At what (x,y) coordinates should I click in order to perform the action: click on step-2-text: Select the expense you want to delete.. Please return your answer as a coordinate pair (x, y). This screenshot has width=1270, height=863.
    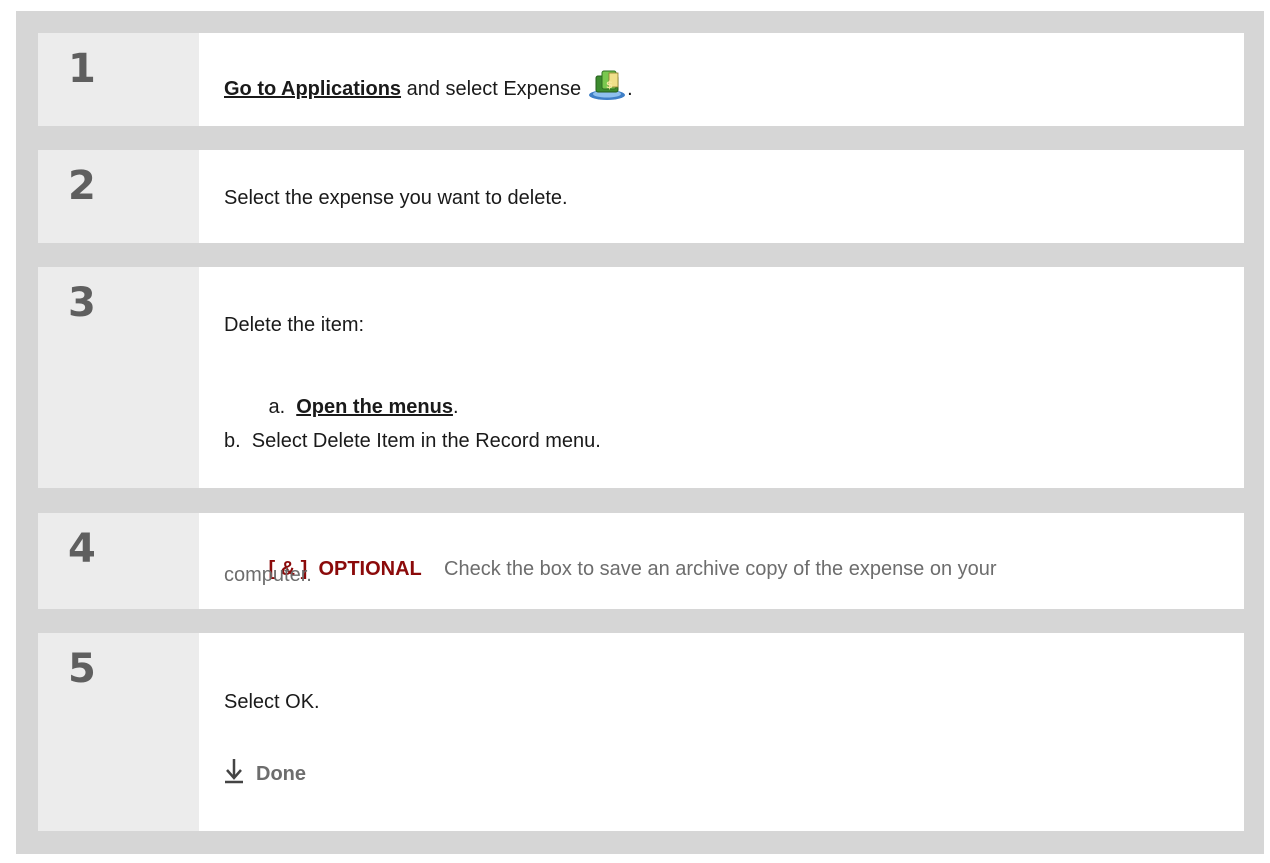
    Looking at the image, I should click on (396, 198).